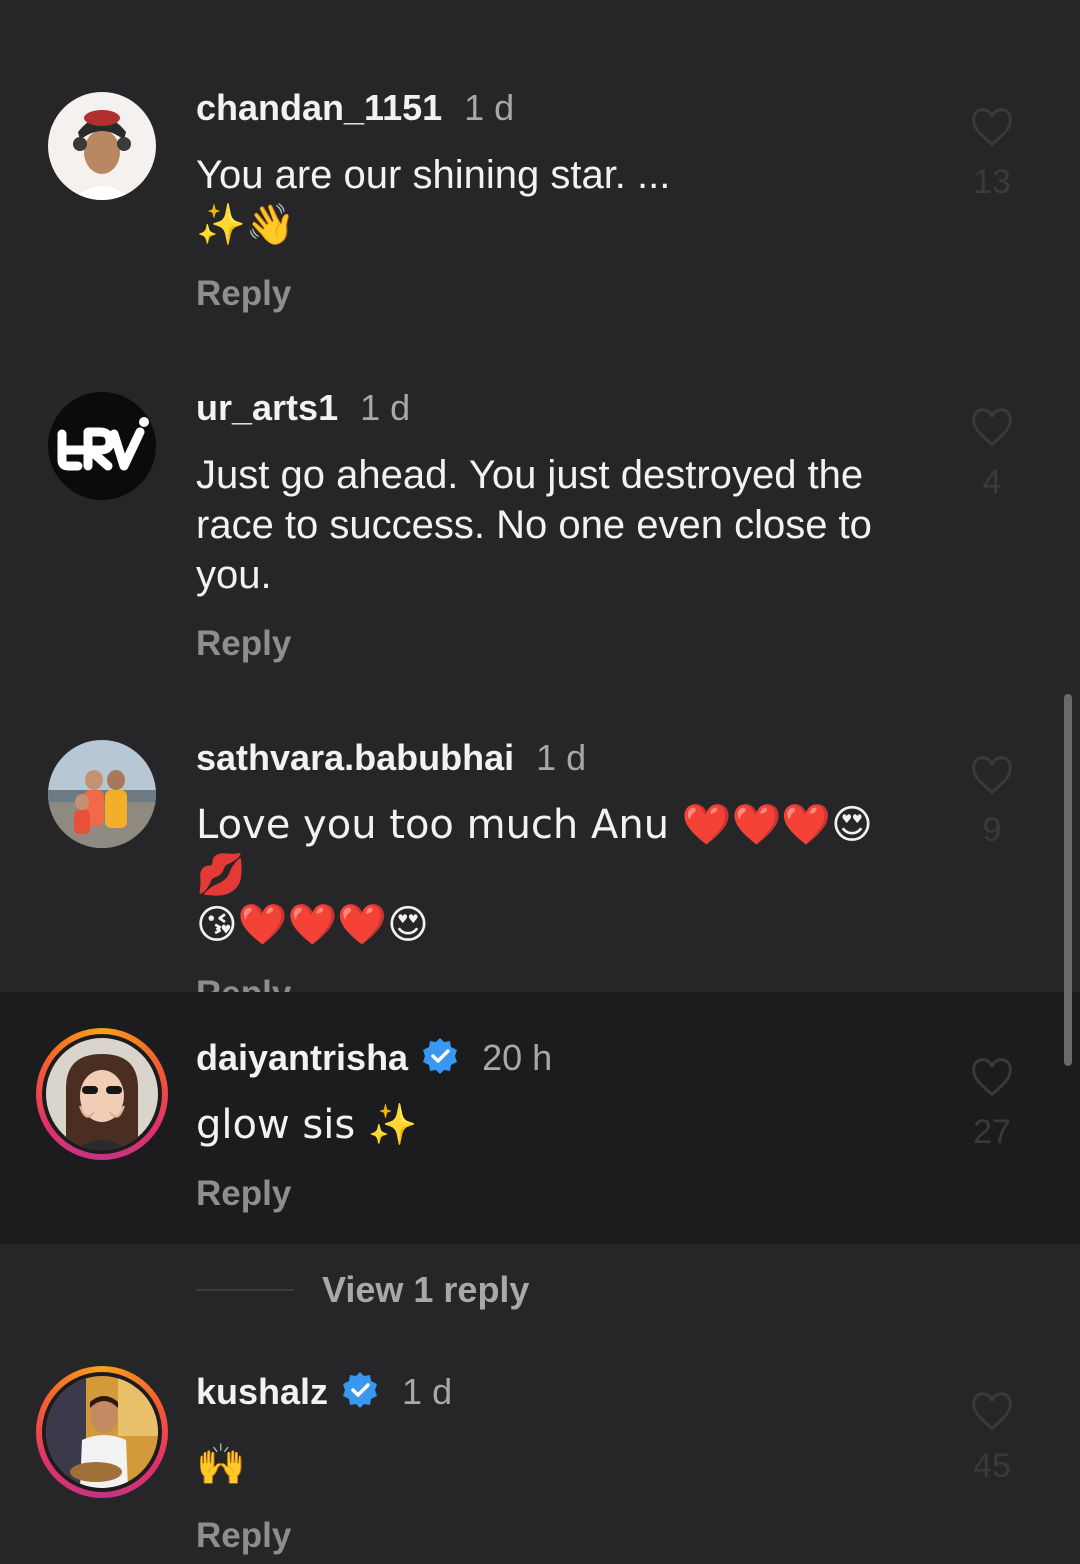 The image size is (1080, 1564). I want to click on like-count: 9, so click(992, 830).